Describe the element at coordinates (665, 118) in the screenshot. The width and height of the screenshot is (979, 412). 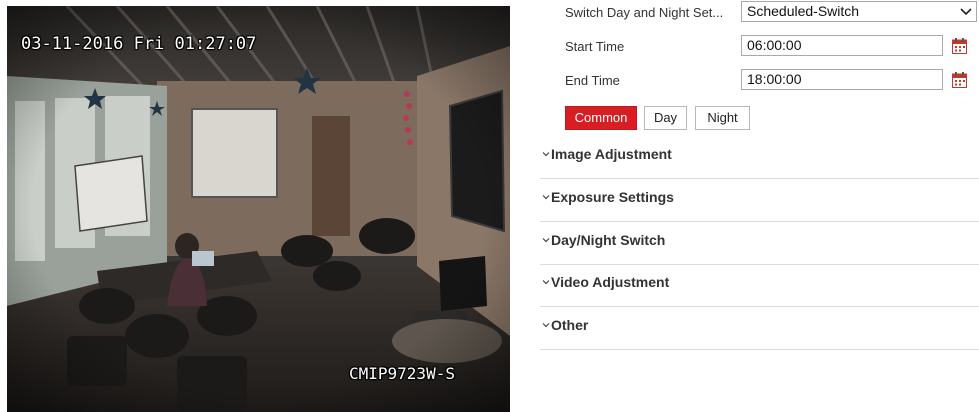
I see `day-mode-button: Day` at that location.